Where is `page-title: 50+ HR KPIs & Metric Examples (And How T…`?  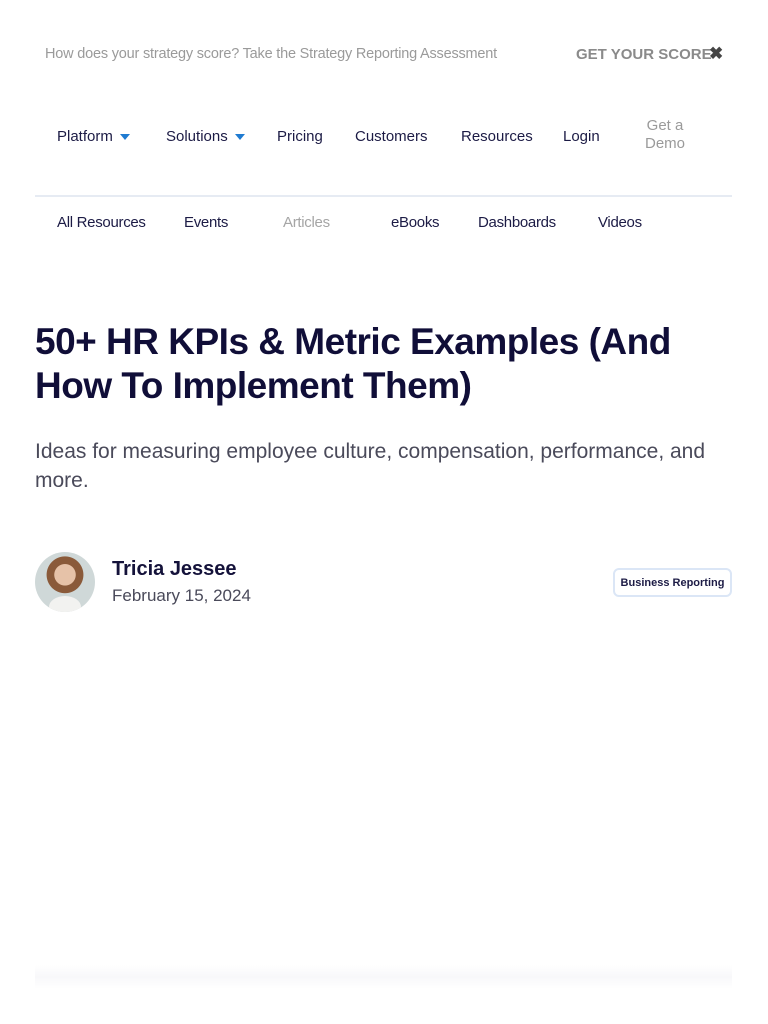
page-title: 50+ HR KPIs & Metric Examples (And How T… is located at coordinates (353, 363).